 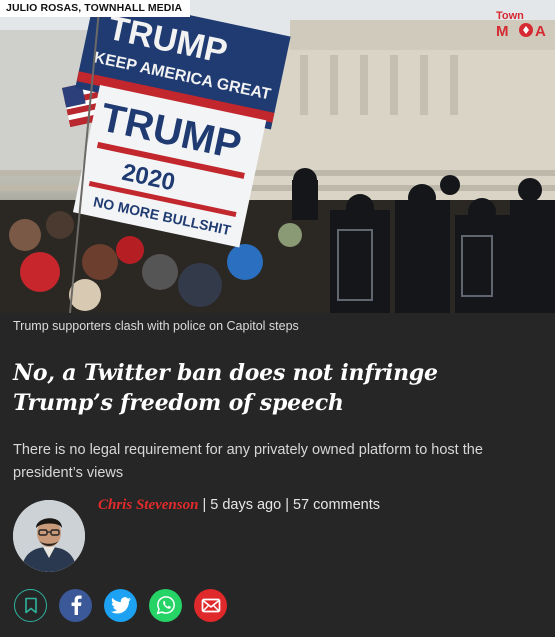 I want to click on facebook-share-button, so click(x=75, y=605).